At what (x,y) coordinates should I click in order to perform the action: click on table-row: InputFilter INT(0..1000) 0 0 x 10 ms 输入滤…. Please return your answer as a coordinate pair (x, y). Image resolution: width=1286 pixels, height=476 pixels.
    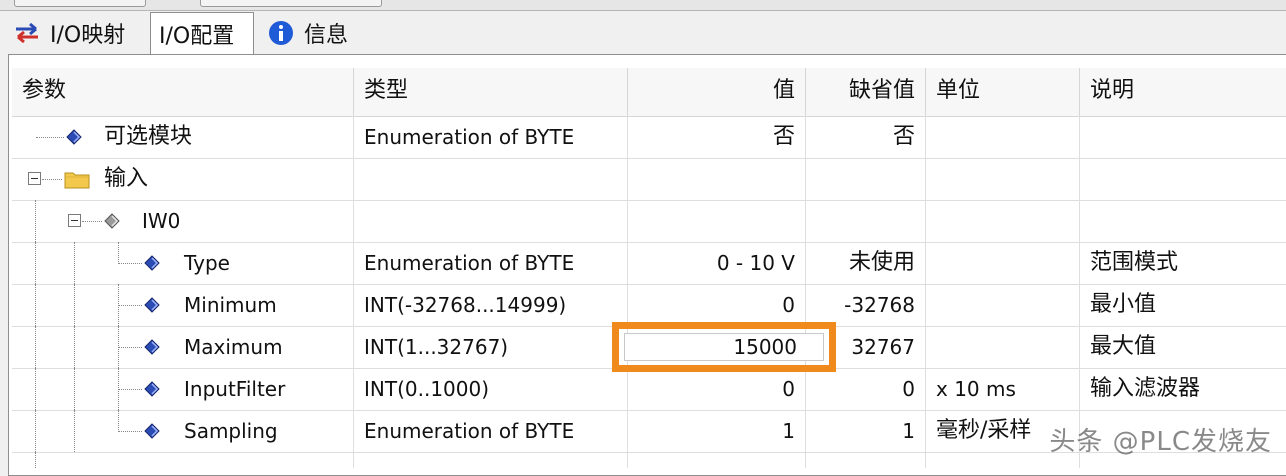
    Looking at the image, I should click on (649, 389).